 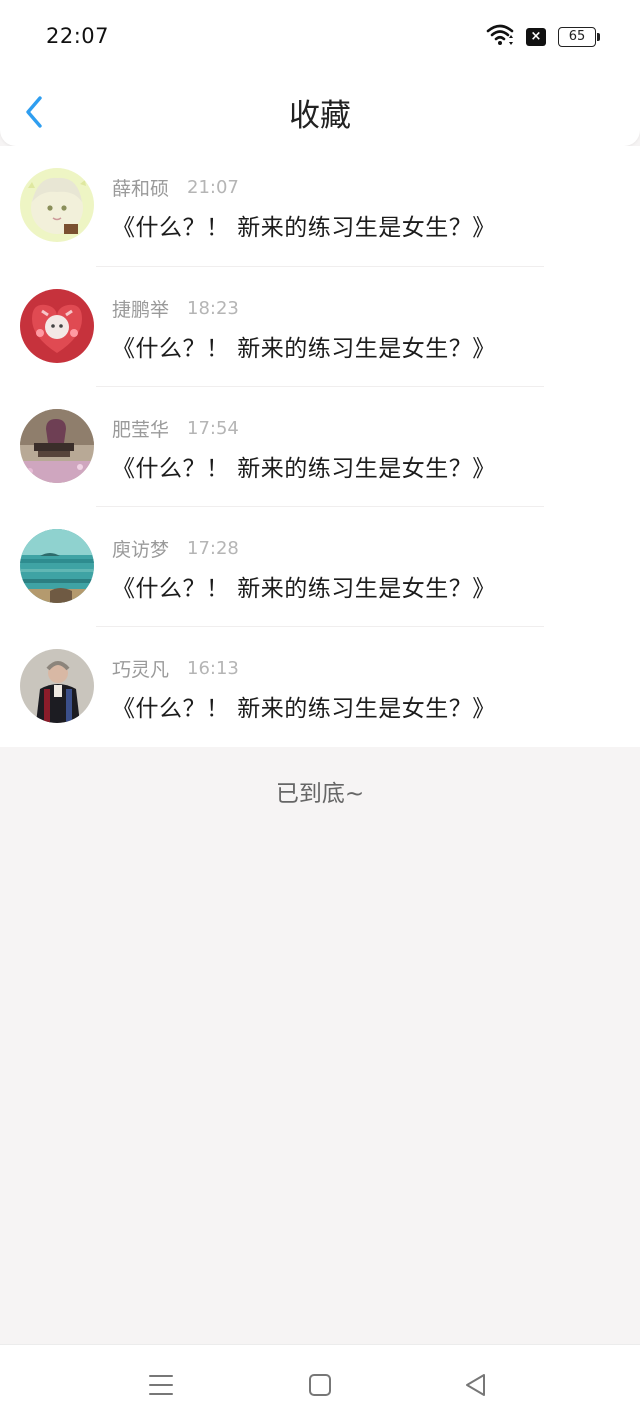 I want to click on item-meta: 巧灵凡 16:13, so click(x=175, y=668).